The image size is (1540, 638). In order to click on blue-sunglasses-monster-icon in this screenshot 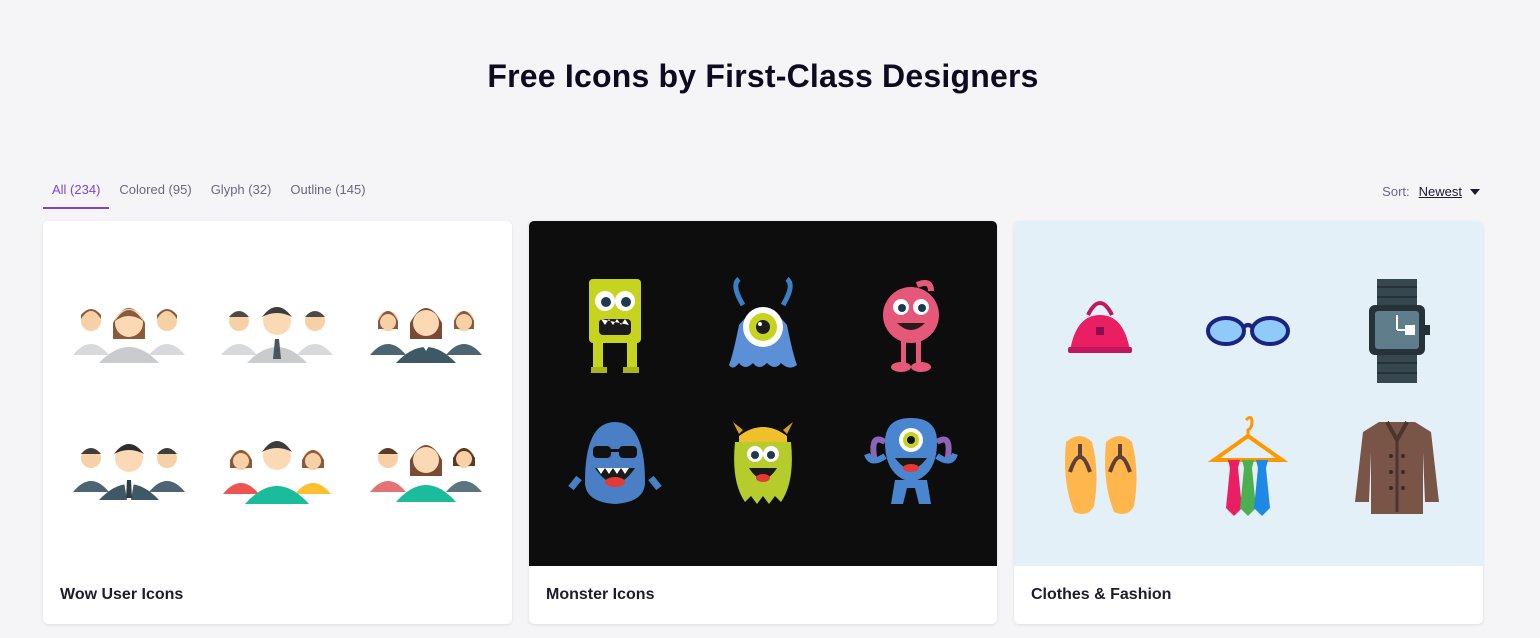, I will do `click(615, 468)`.